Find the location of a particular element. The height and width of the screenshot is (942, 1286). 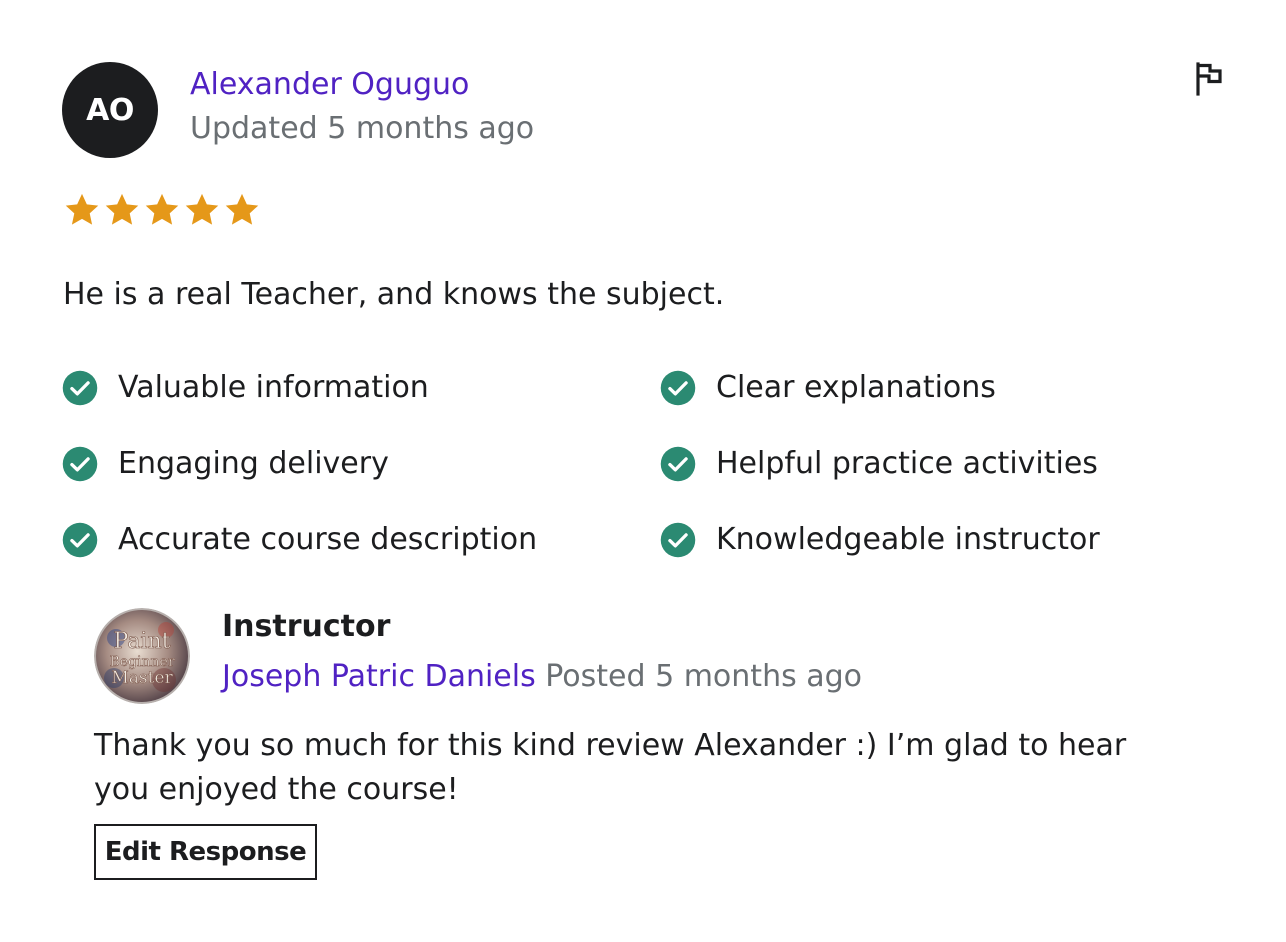

review-tag-label: Valuable information is located at coordinates (273, 387).